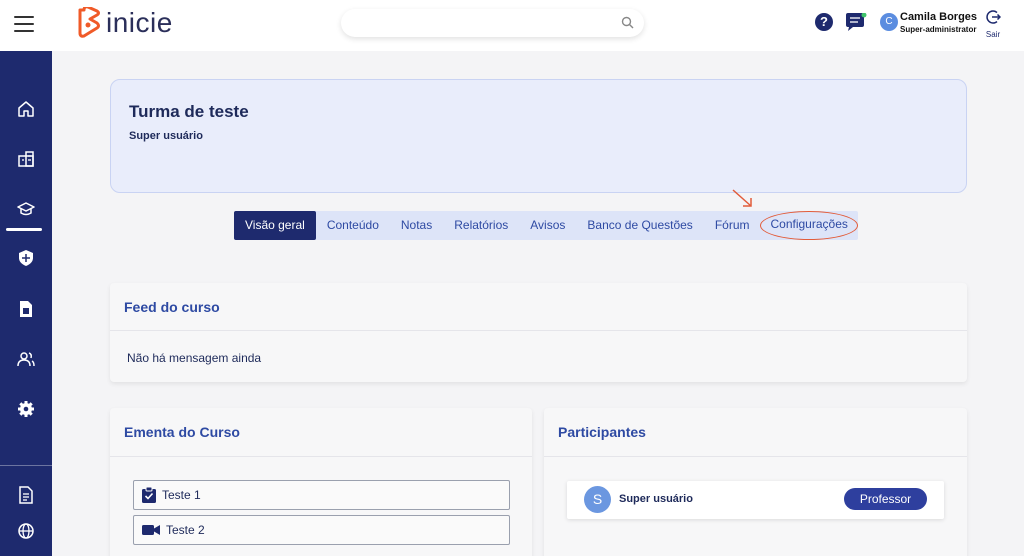  Describe the element at coordinates (151, 530) in the screenshot. I see `video-icon` at that location.